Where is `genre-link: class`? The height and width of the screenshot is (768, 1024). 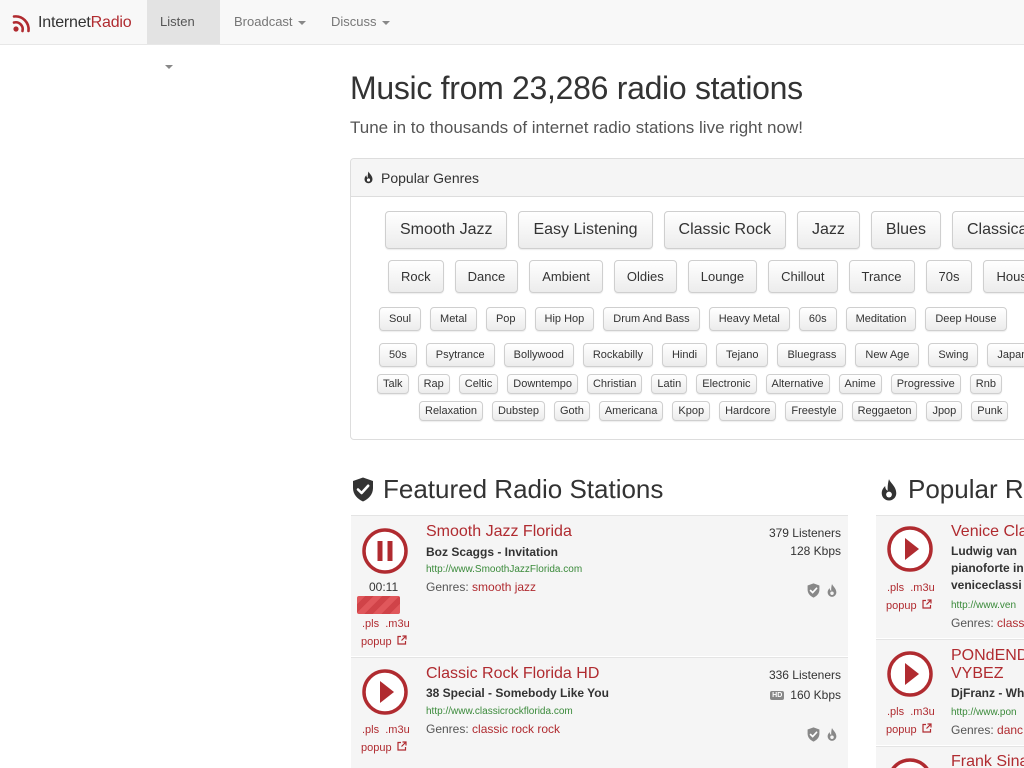
genre-link: class is located at coordinates (1010, 623).